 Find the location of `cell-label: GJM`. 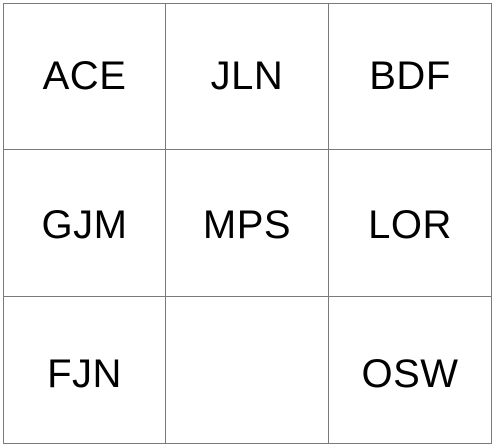

cell-label: GJM is located at coordinates (84, 224).